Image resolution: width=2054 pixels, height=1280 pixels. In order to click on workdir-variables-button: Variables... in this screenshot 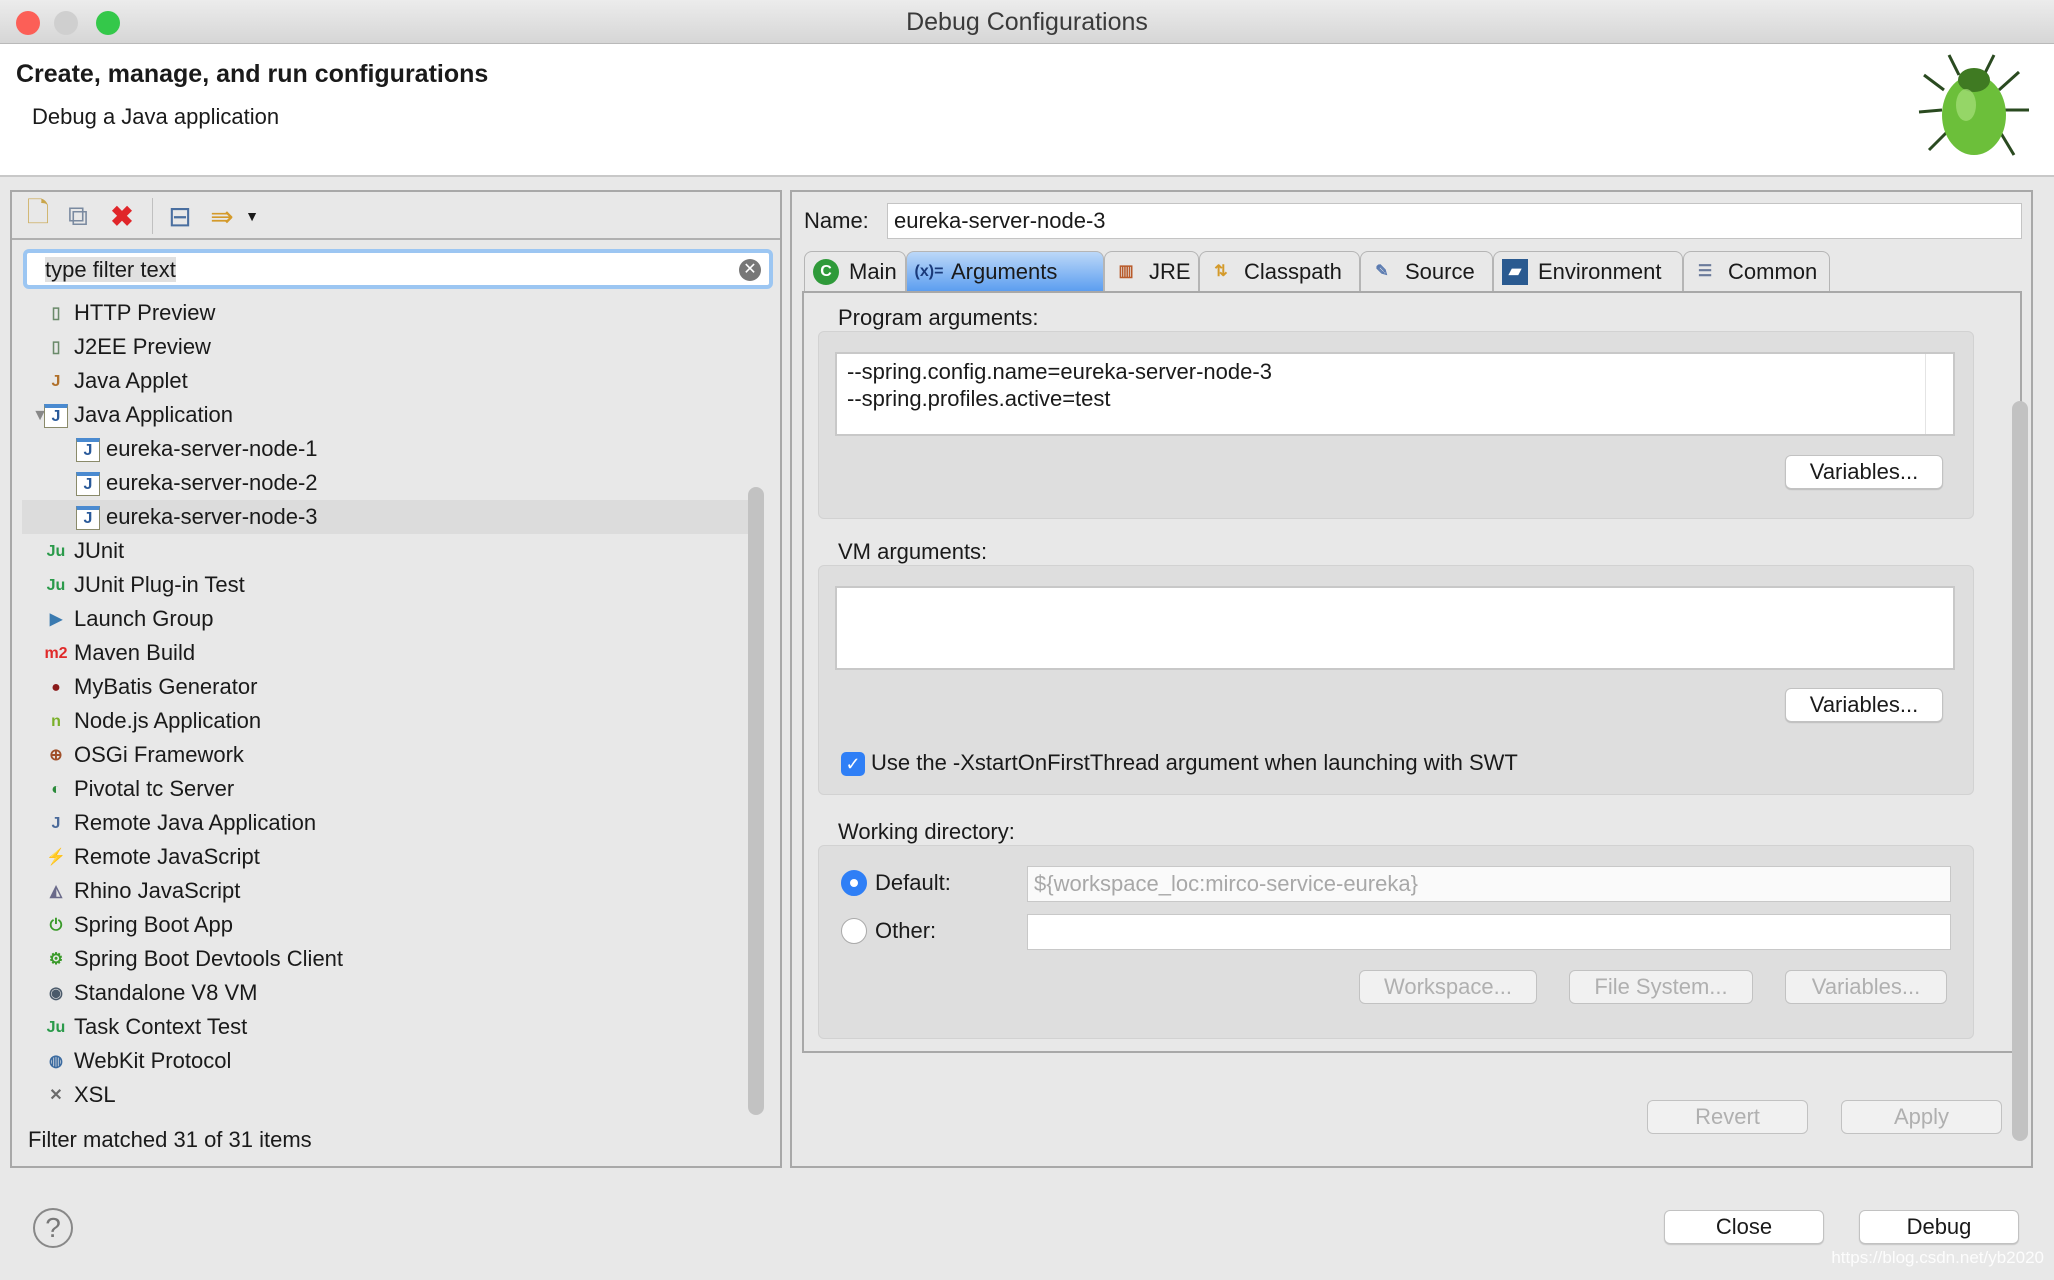, I will do `click(1866, 987)`.